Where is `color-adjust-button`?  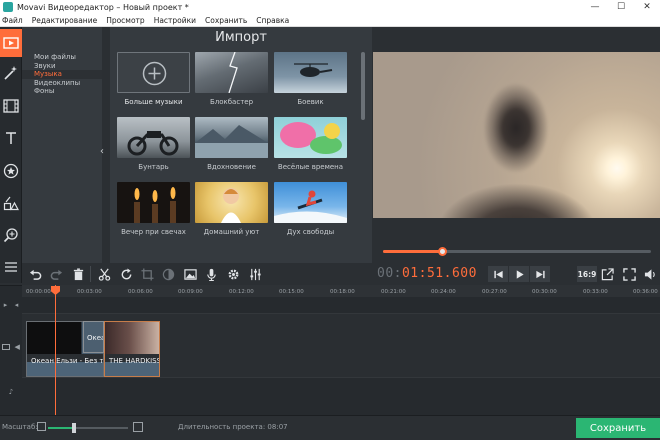
color-adjust-button is located at coordinates (168, 274).